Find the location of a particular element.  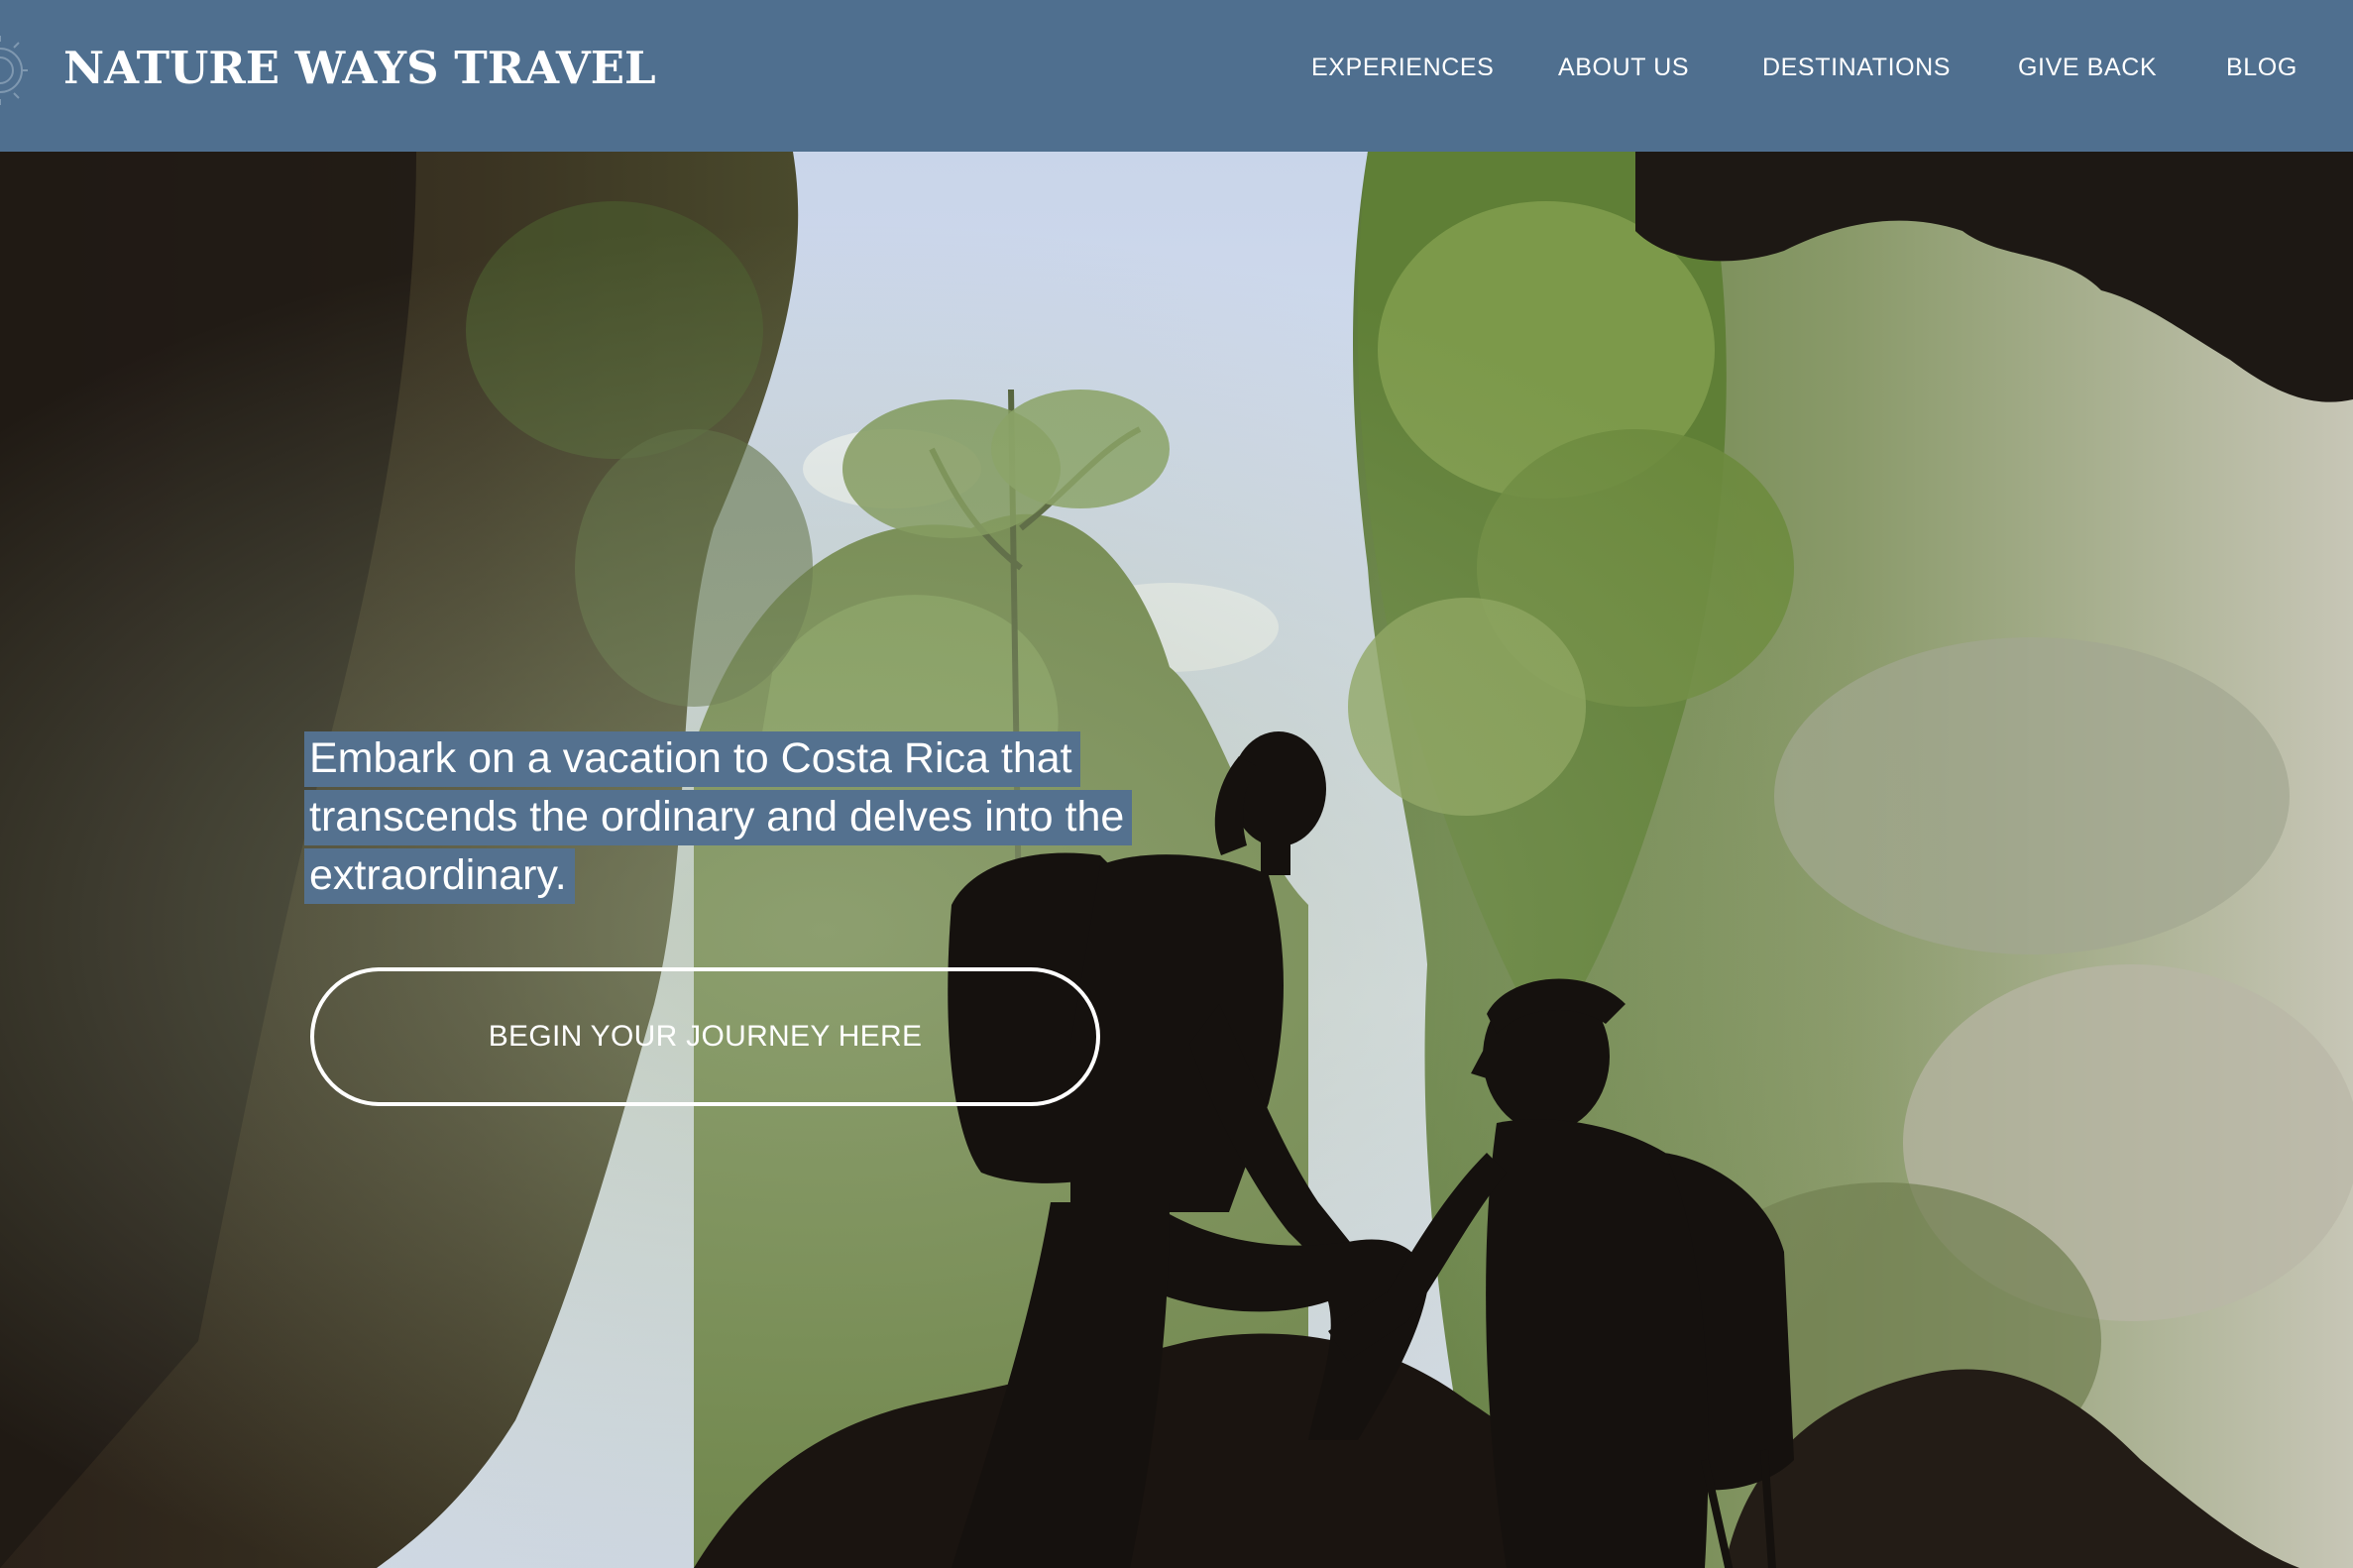

sun-emblem-icon is located at coordinates (20, 70).